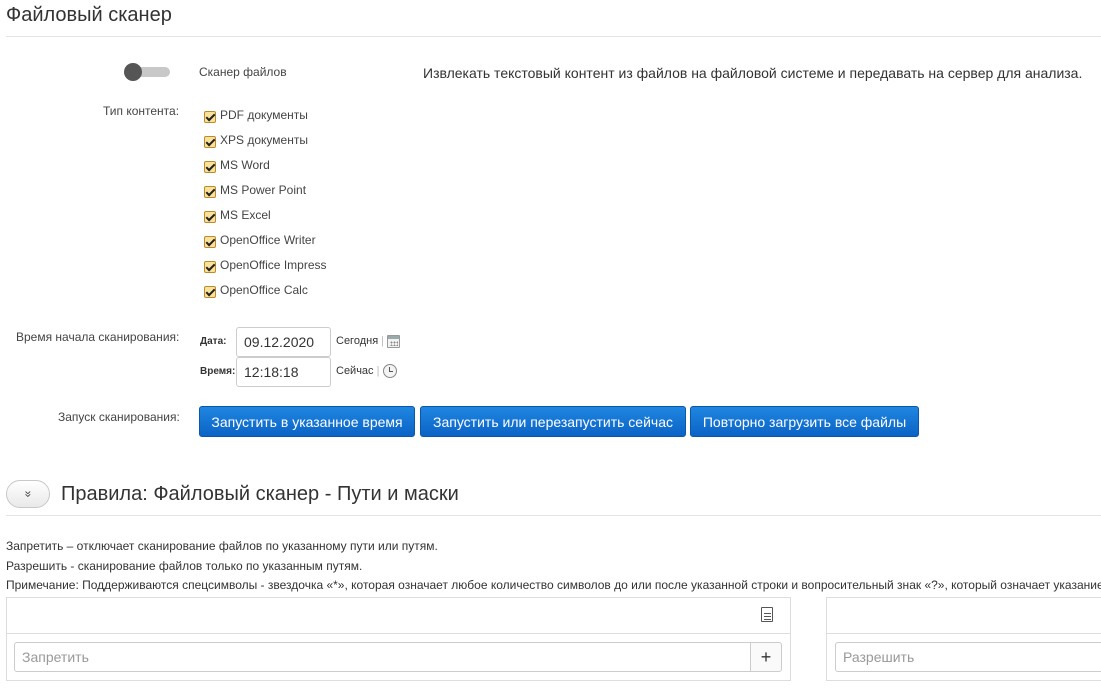 The width and height of the screenshot is (1101, 693). Describe the element at coordinates (766, 657) in the screenshot. I see `add-deny-button: +` at that location.